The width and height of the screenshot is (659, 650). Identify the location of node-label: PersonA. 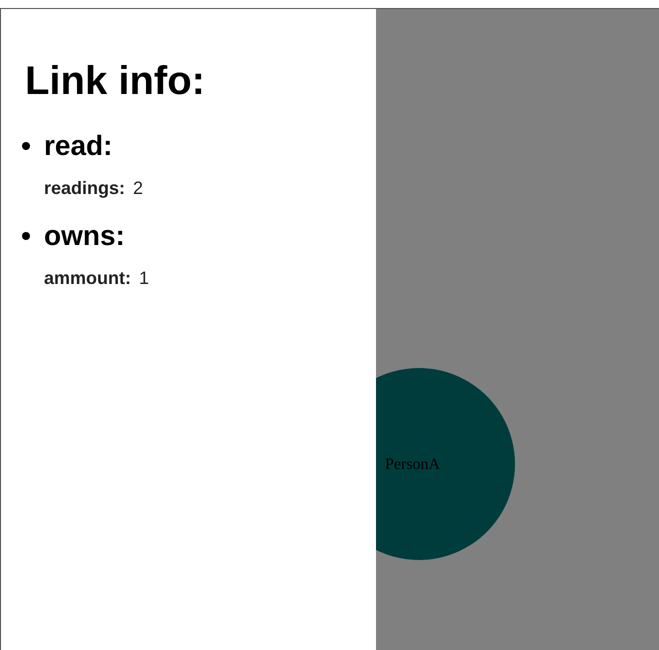
(412, 464).